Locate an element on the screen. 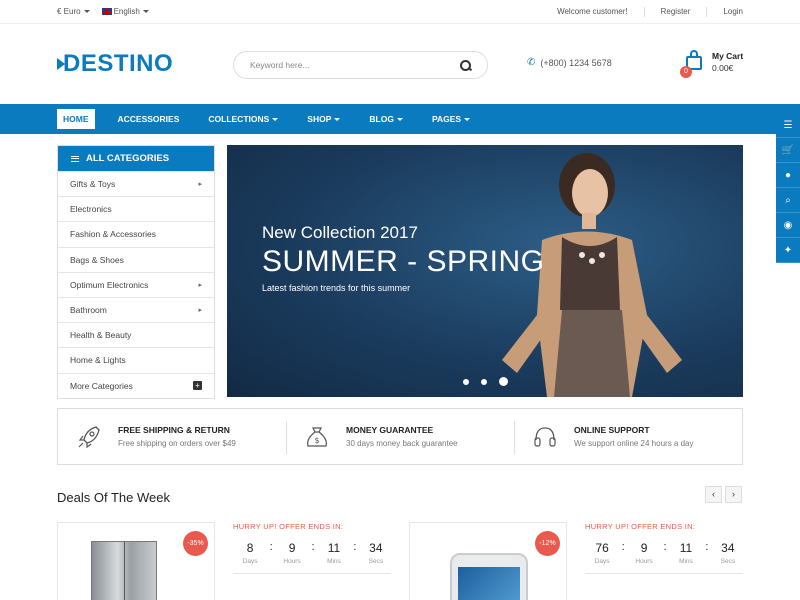 The image size is (800, 600). nav-blog: BLOG is located at coordinates (386, 119).